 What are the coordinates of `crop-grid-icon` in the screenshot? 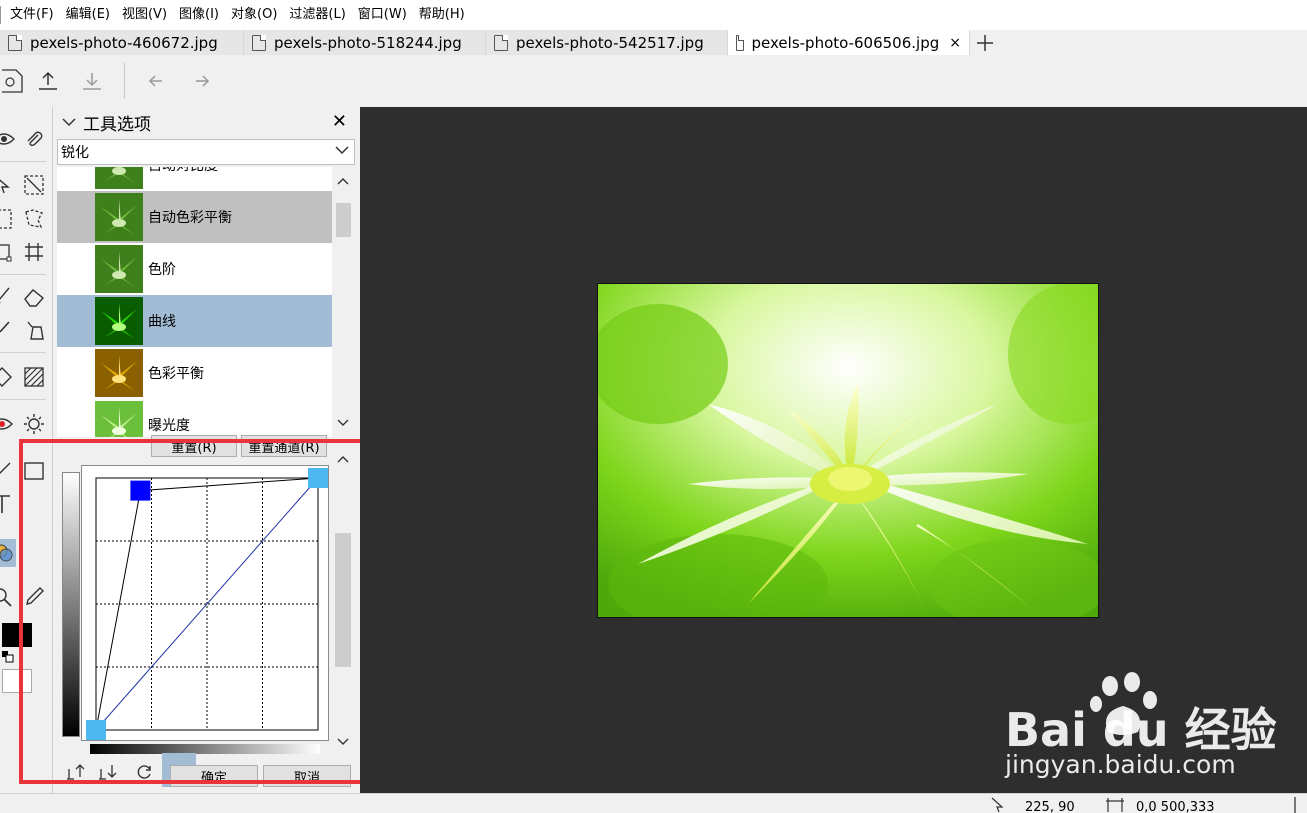 It's located at (34, 252).